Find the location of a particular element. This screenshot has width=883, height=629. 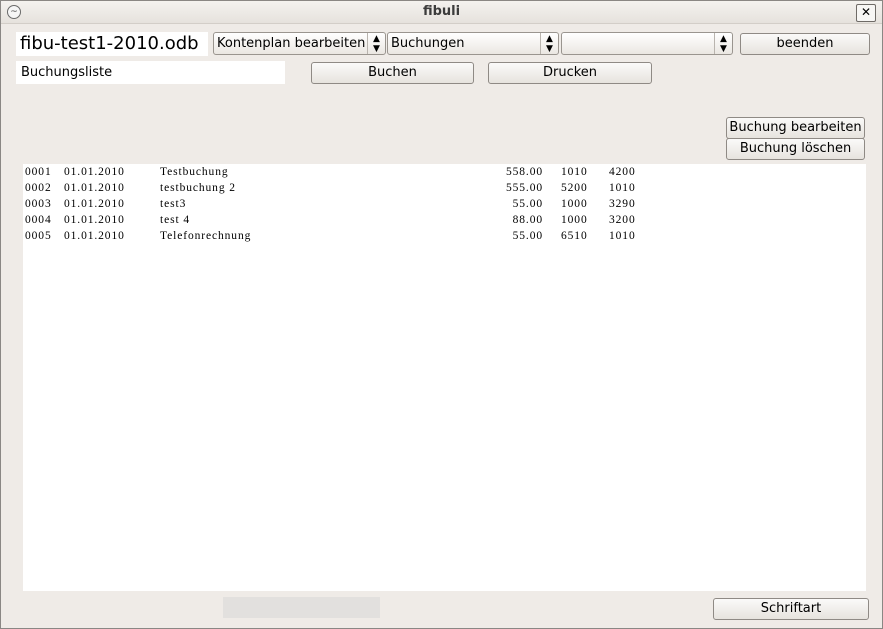

status-box is located at coordinates (301, 607).